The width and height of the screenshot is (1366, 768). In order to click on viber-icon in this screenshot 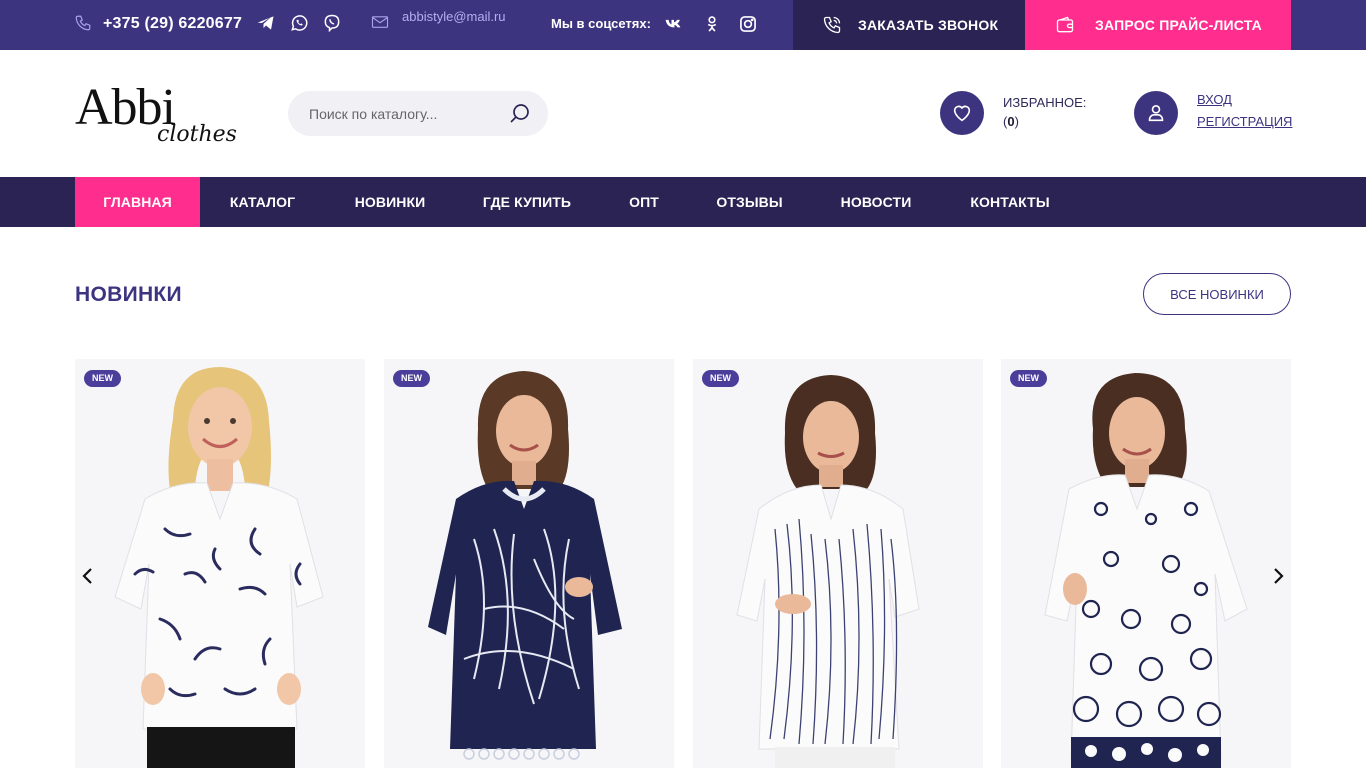, I will do `click(332, 23)`.